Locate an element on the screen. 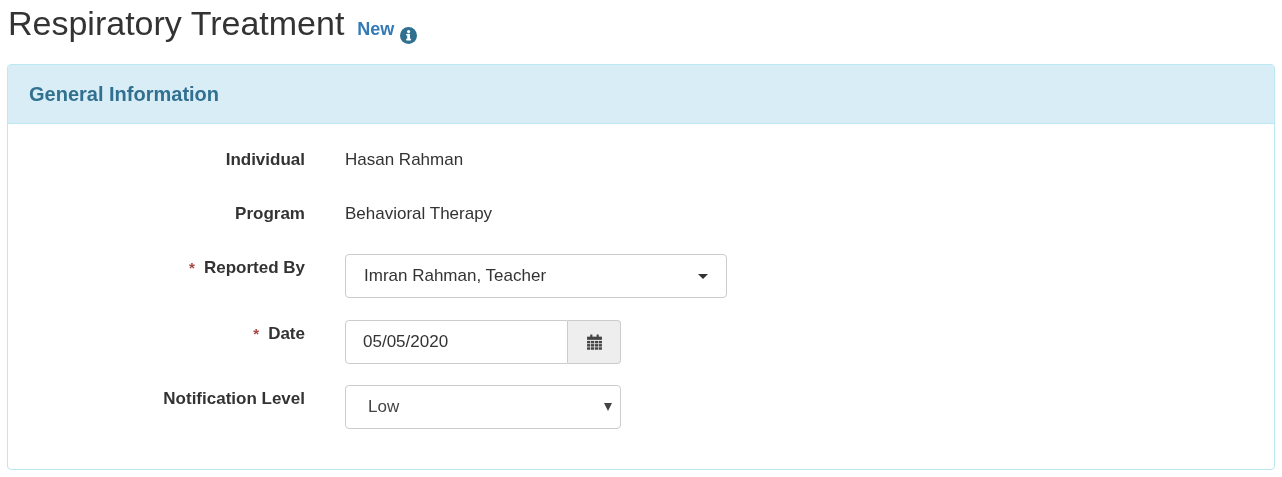 The width and height of the screenshot is (1282, 477). field-label: Notification Level is located at coordinates (234, 398).